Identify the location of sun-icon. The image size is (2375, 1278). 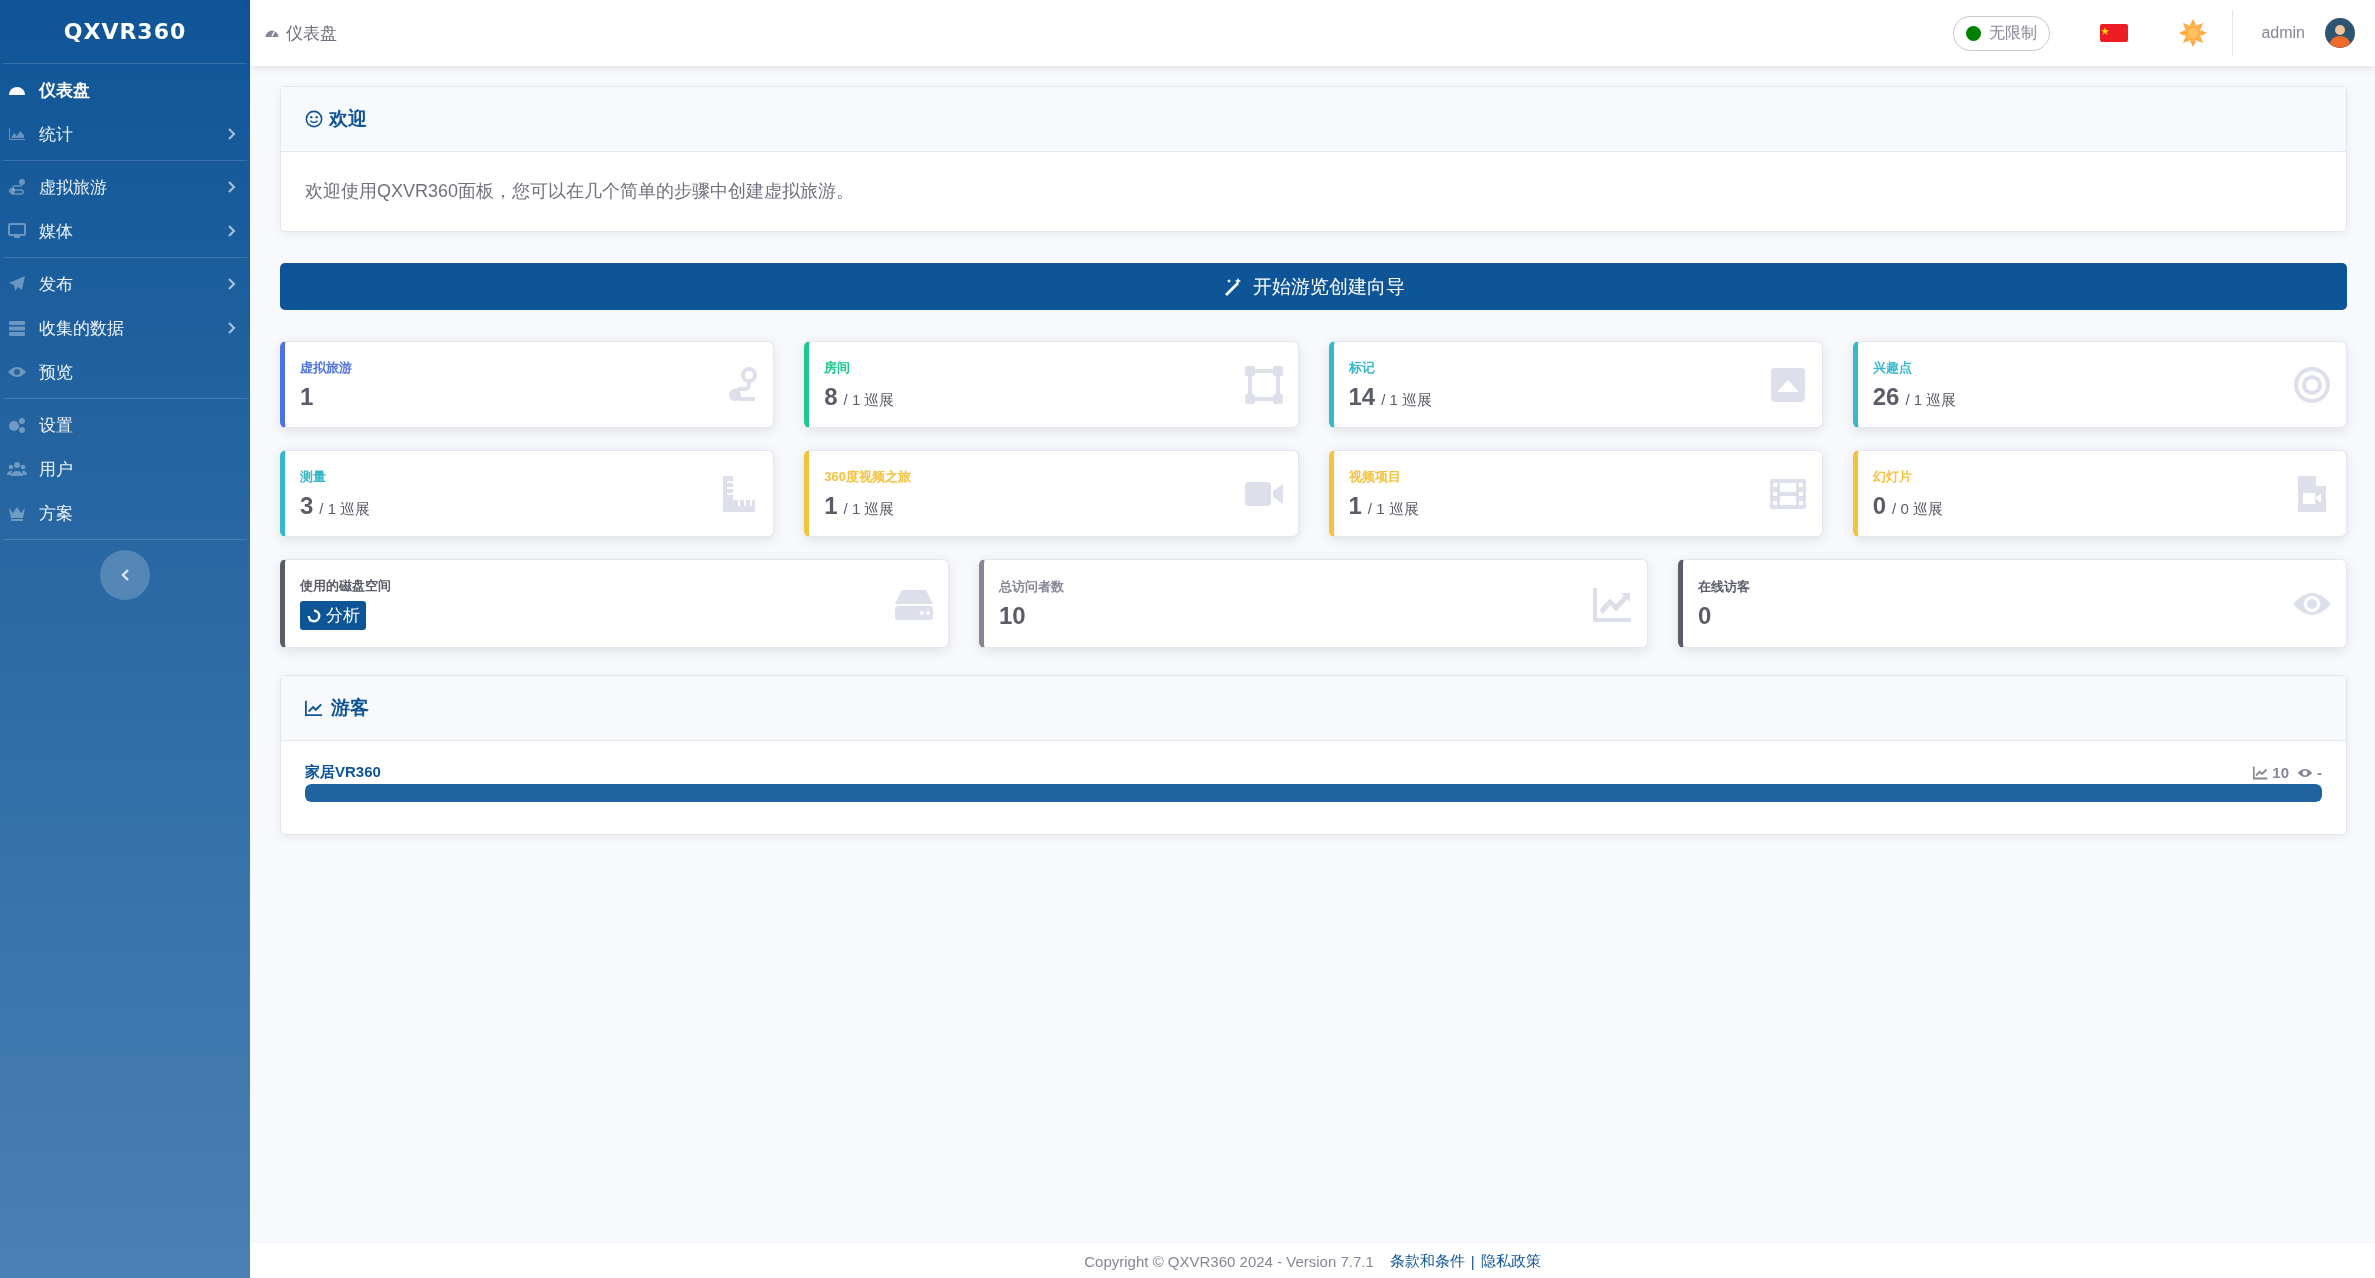
(2193, 33).